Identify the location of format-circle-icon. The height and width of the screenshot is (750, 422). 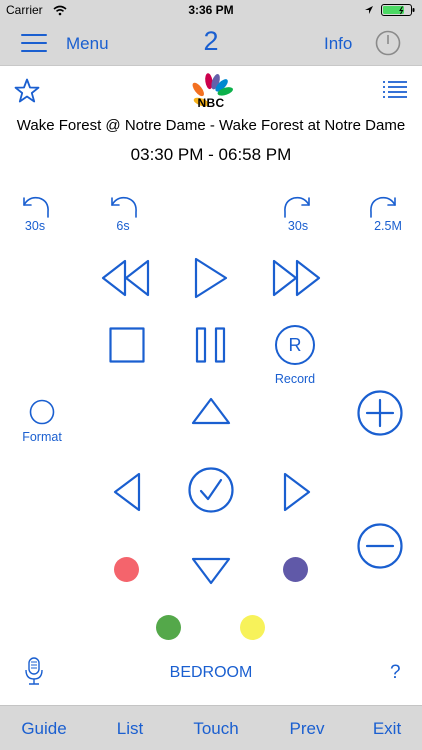
(42, 412).